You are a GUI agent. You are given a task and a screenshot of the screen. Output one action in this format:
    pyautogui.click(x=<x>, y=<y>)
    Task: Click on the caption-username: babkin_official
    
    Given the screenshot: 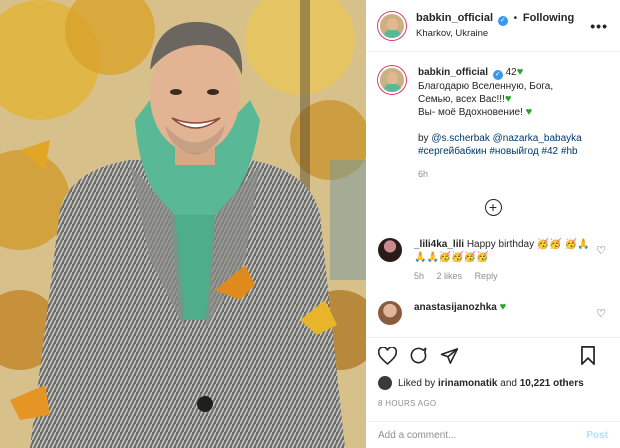 What is the action you would take?
    pyautogui.click(x=453, y=72)
    